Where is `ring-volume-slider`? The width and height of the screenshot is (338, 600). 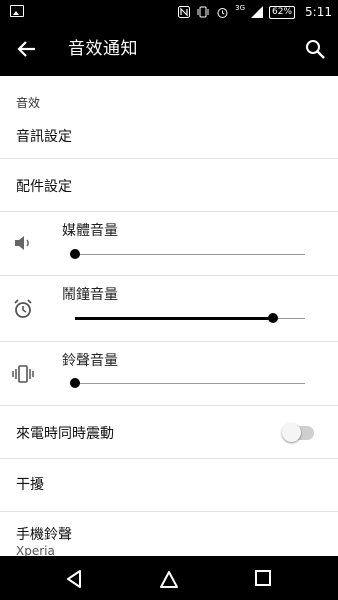
ring-volume-slider is located at coordinates (187, 383).